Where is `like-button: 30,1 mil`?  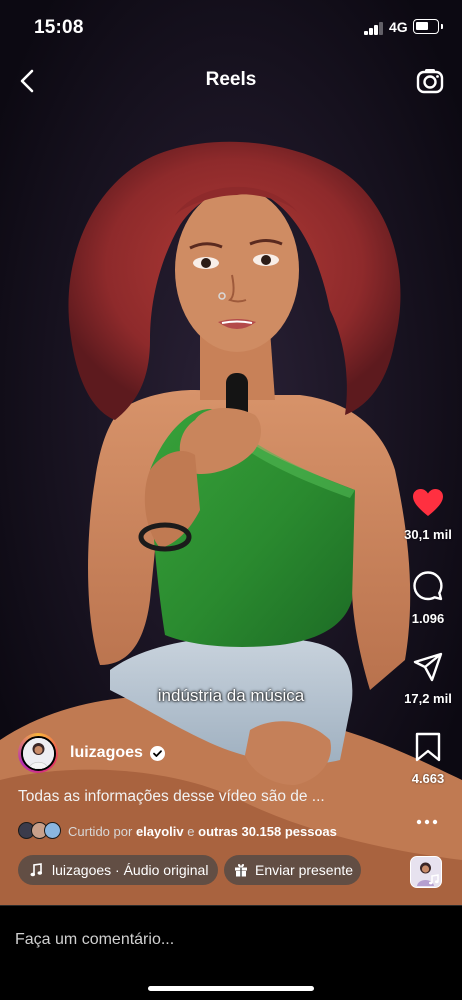 like-button: 30,1 mil is located at coordinates (428, 515).